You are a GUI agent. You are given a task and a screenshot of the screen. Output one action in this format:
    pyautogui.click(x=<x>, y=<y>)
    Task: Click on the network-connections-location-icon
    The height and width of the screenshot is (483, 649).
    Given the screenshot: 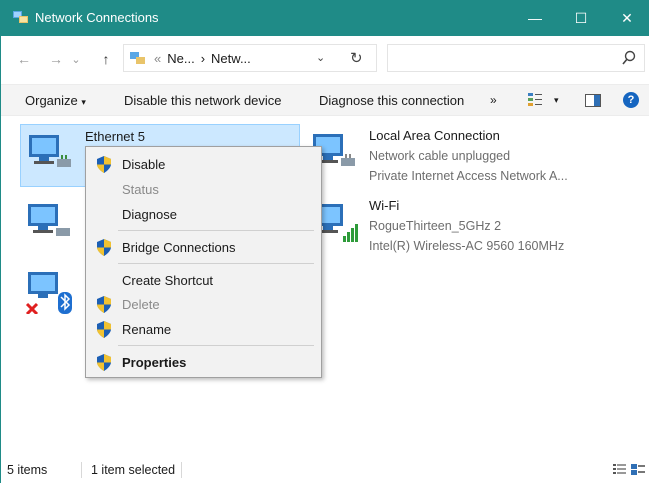 What is the action you would take?
    pyautogui.click(x=137, y=58)
    